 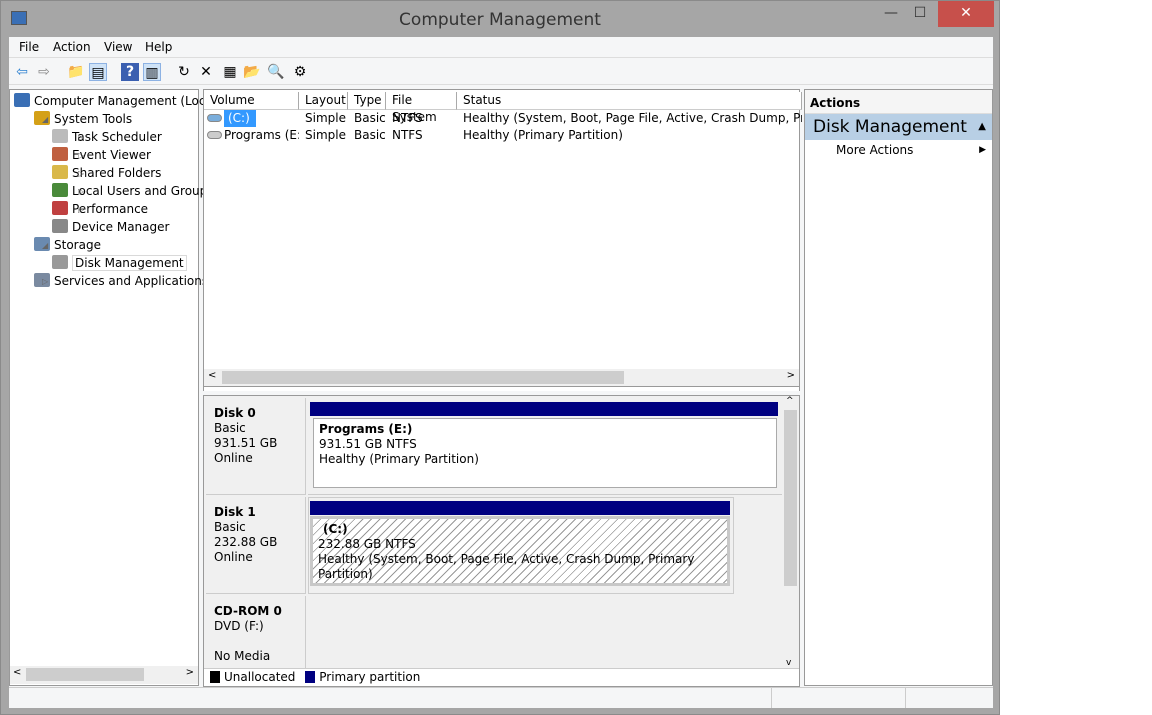 I want to click on actions-header: Actions, so click(x=898, y=102).